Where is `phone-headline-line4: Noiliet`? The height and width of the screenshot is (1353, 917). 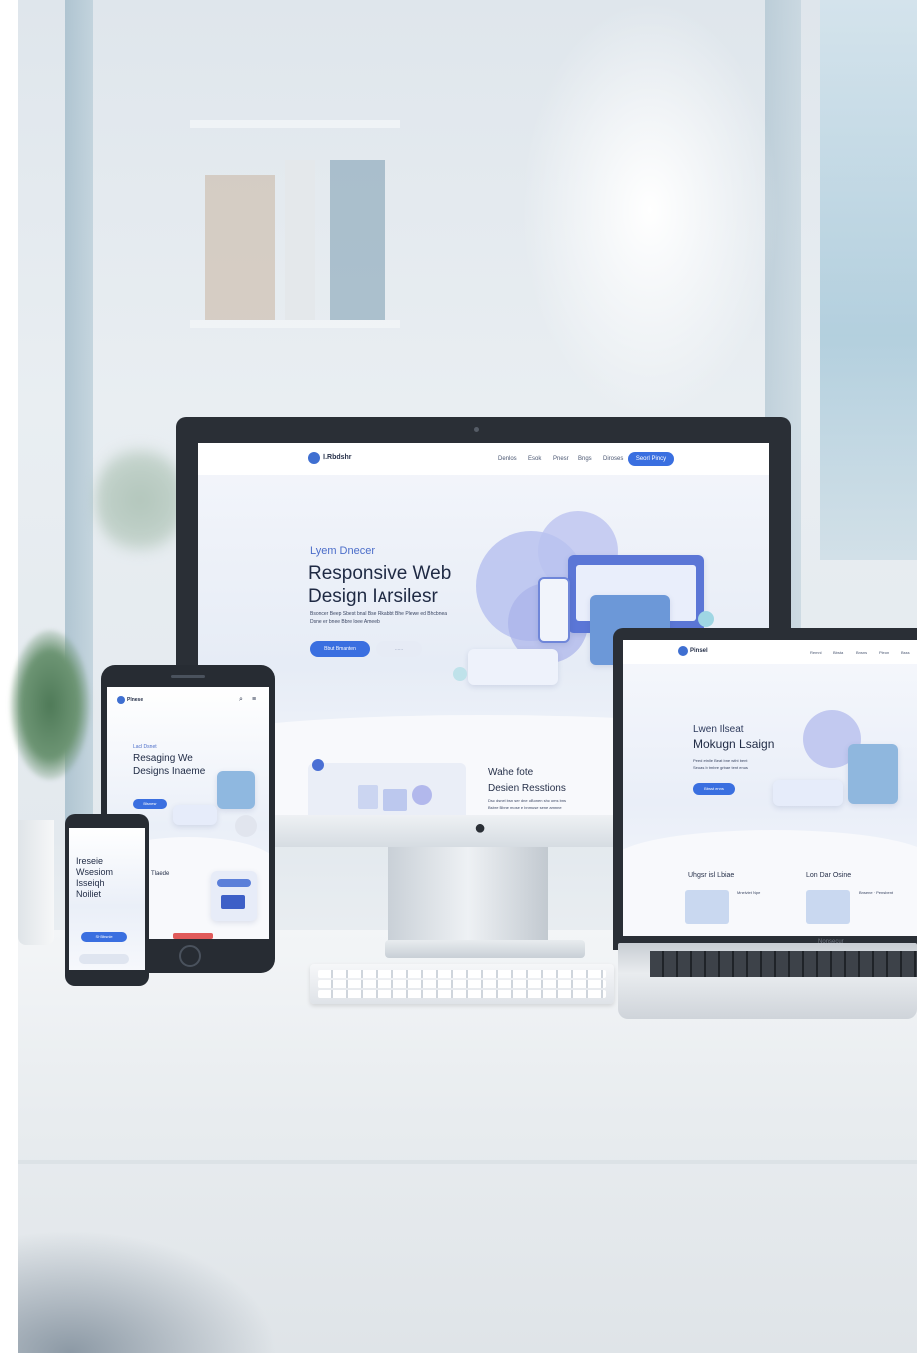 phone-headline-line4: Noiliet is located at coordinates (89, 894).